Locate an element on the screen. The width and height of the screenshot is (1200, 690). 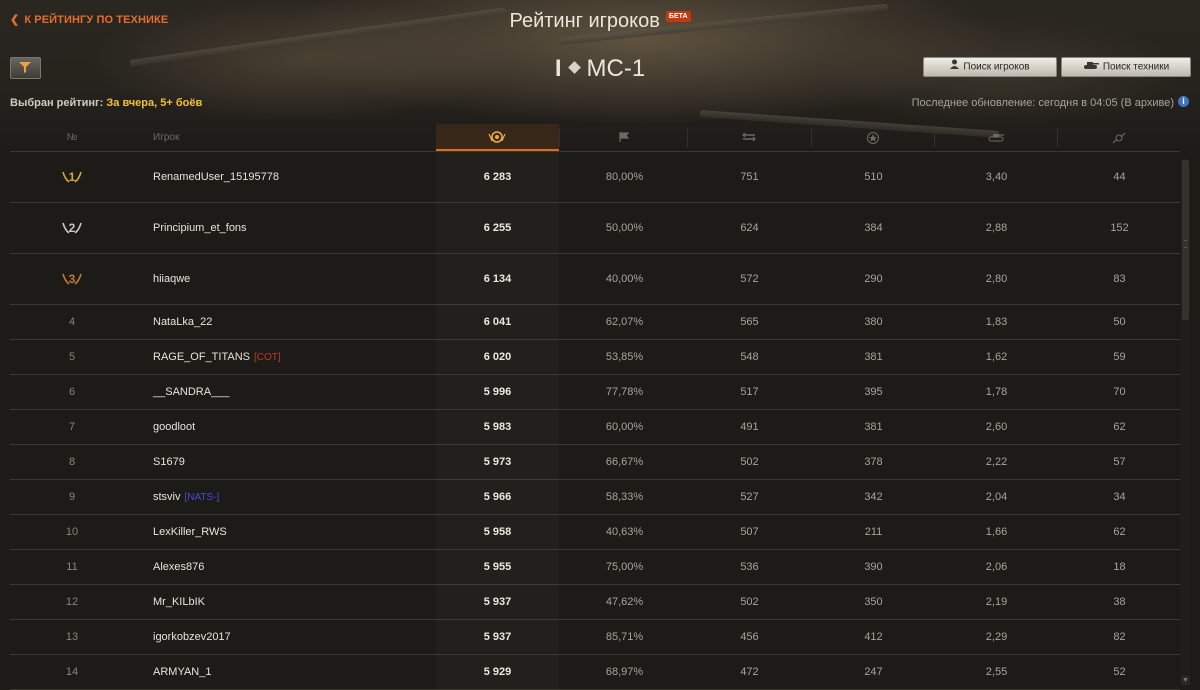
rank-cell: 1 is located at coordinates (72, 177).